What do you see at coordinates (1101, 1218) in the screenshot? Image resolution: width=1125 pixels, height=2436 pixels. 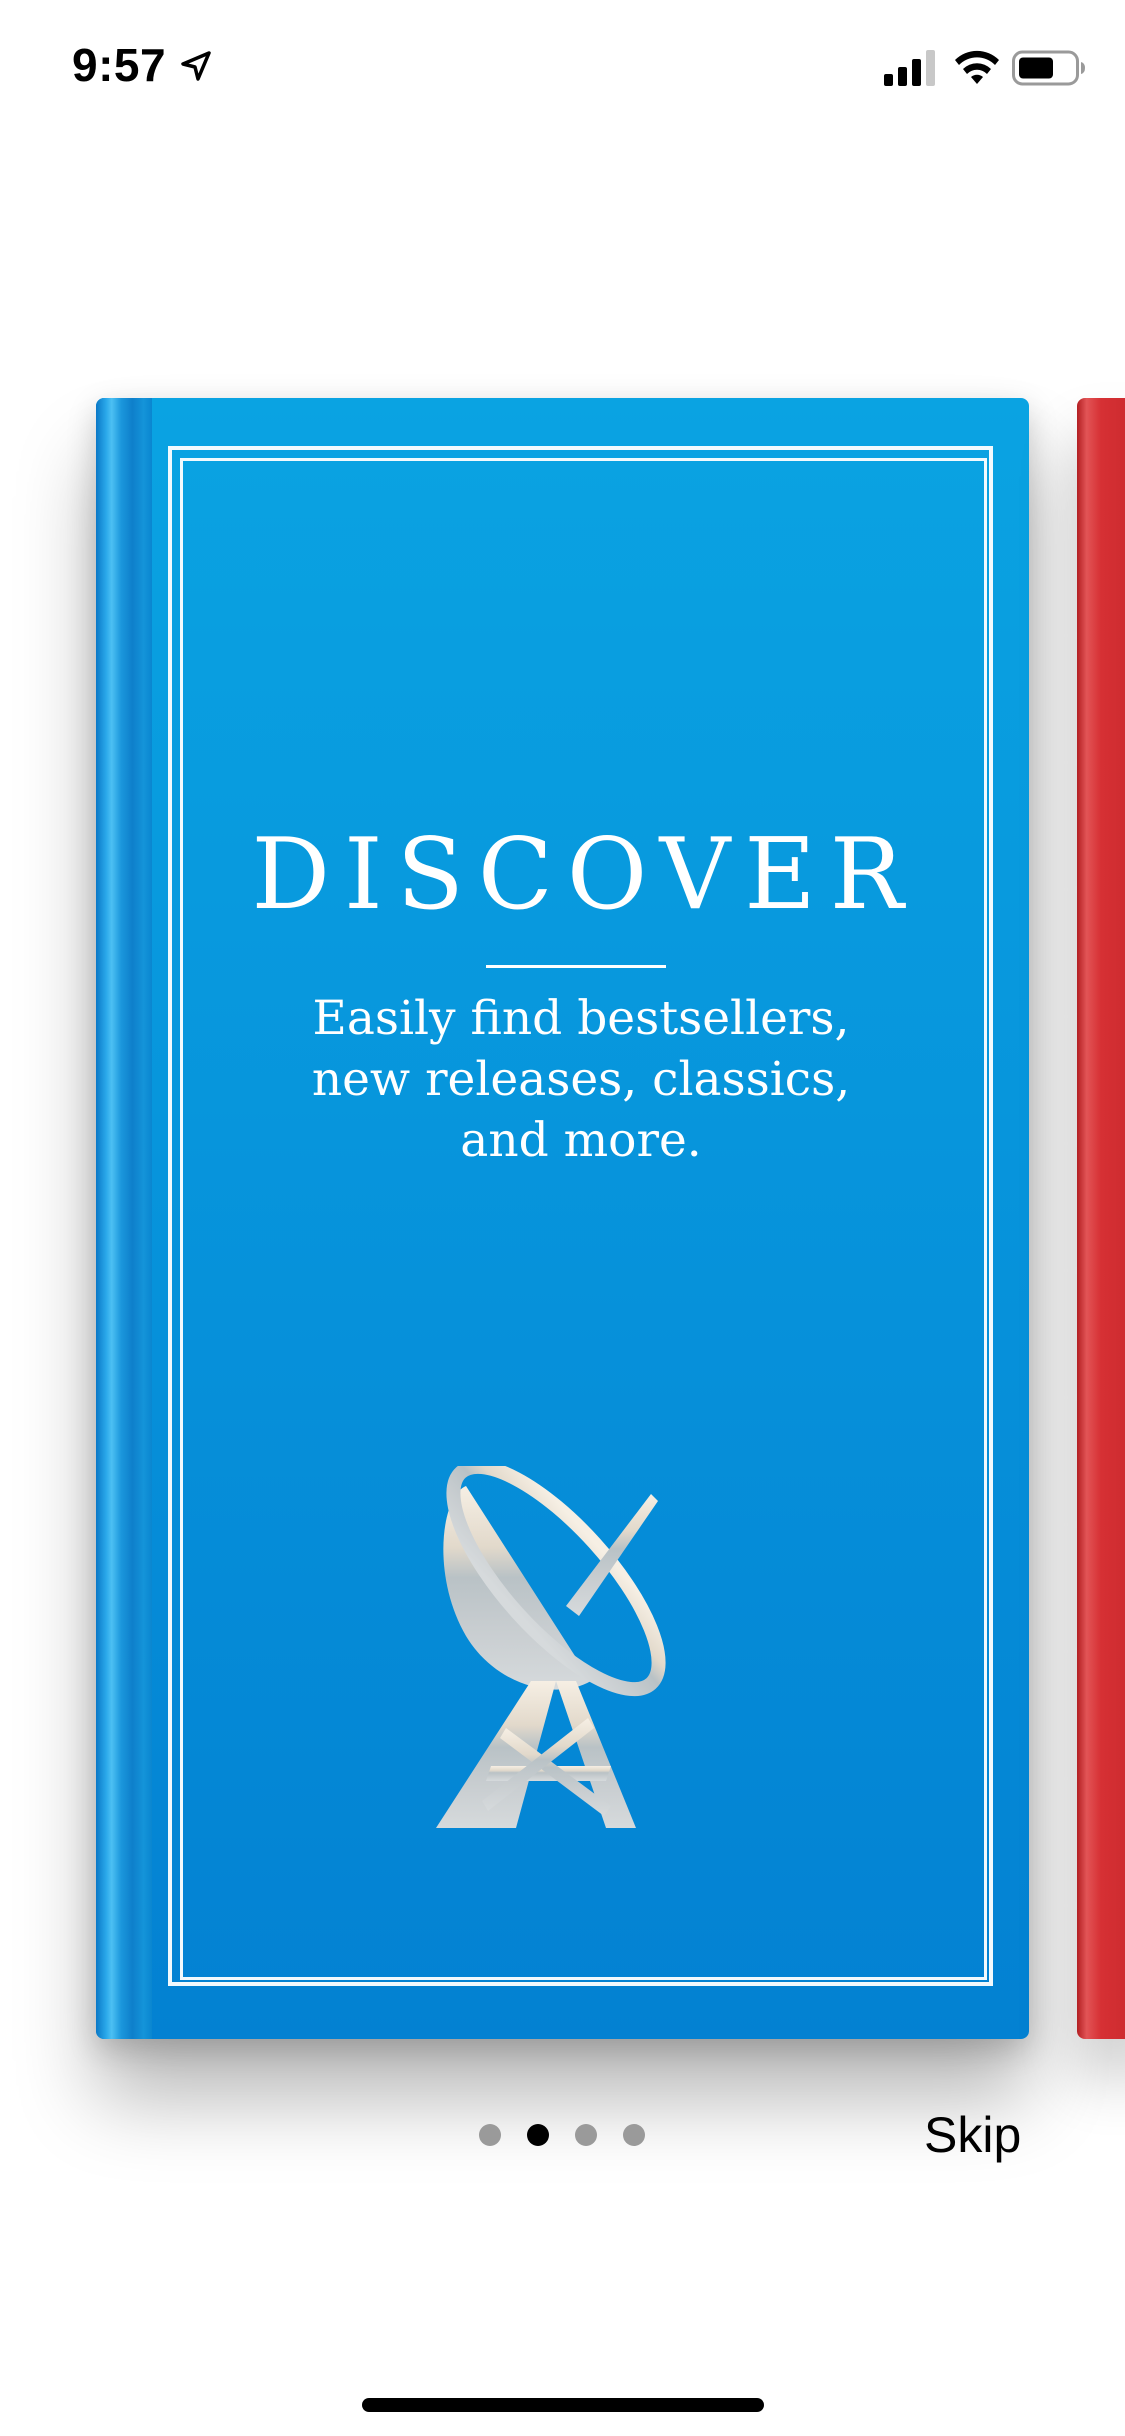 I see `next-book-card` at bounding box center [1101, 1218].